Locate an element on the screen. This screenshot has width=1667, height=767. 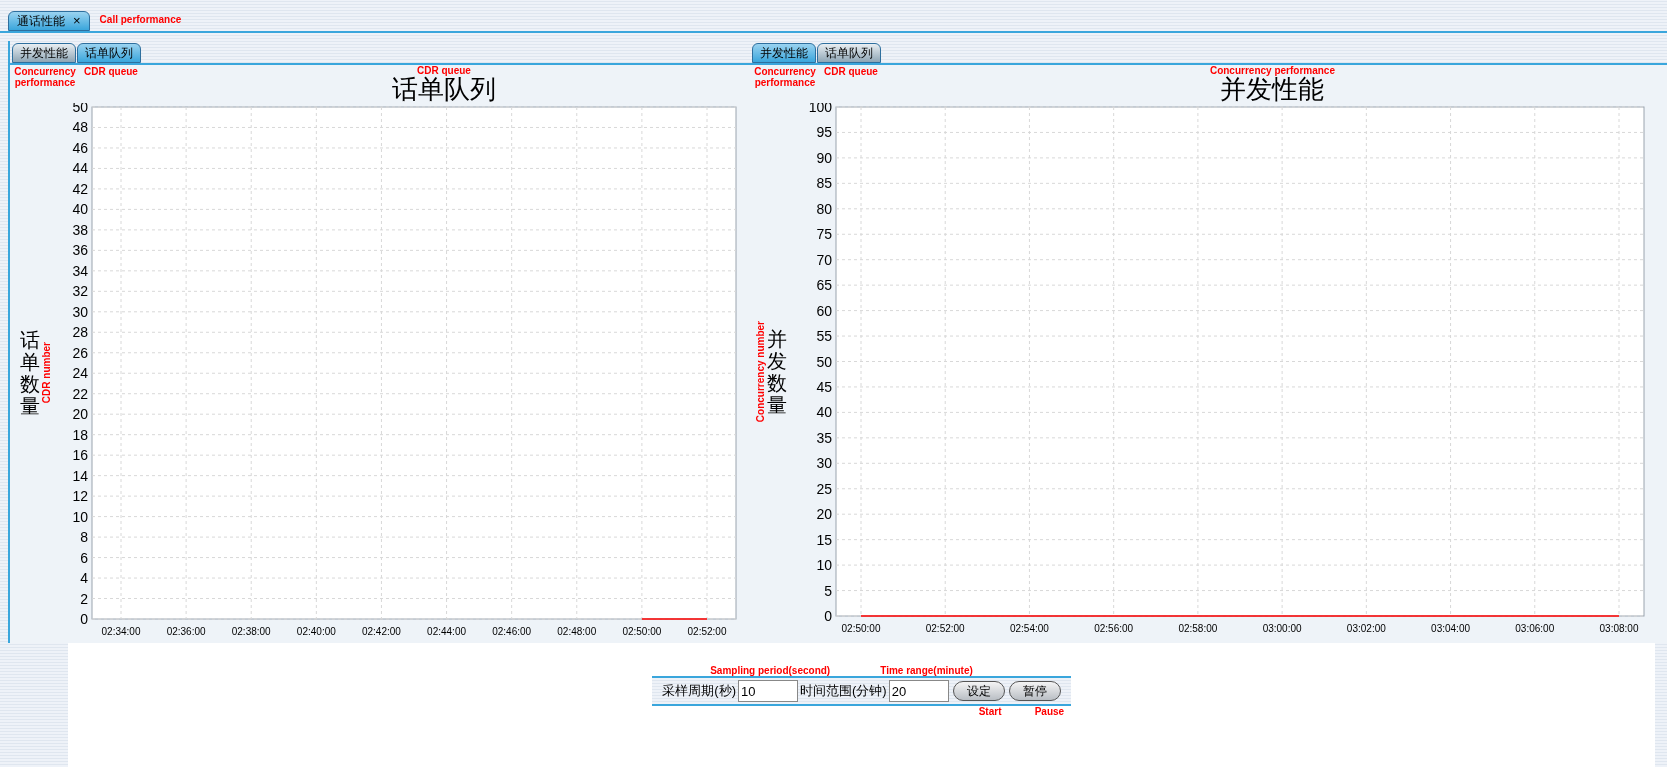
annotation-label: Sampling period(second) is located at coordinates (770, 670).